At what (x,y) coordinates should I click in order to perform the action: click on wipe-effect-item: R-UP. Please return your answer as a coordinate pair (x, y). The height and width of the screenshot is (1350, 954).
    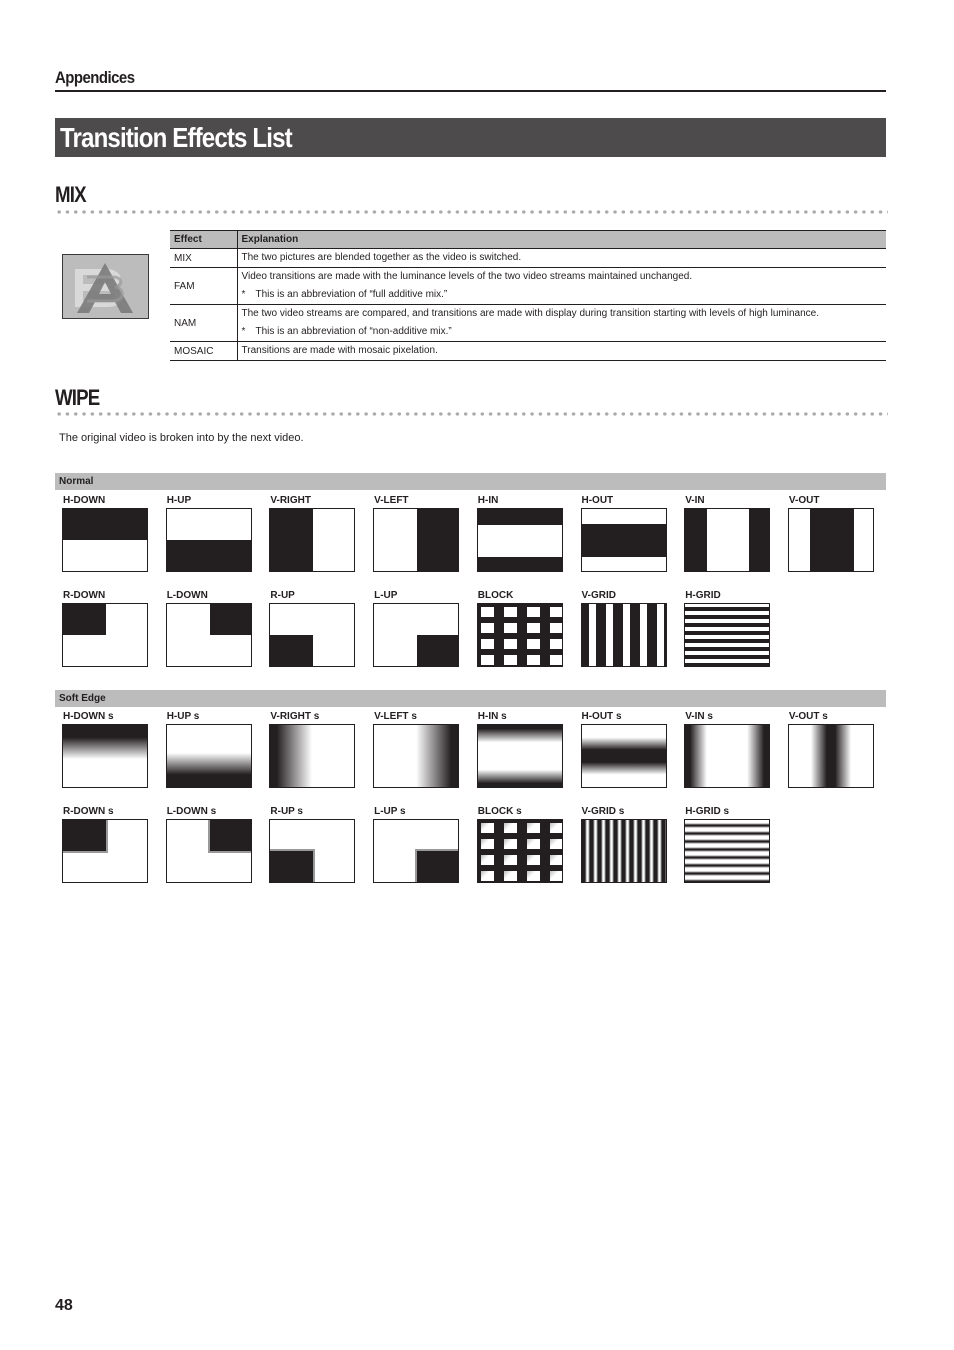
    Looking at the image, I should click on (321, 628).